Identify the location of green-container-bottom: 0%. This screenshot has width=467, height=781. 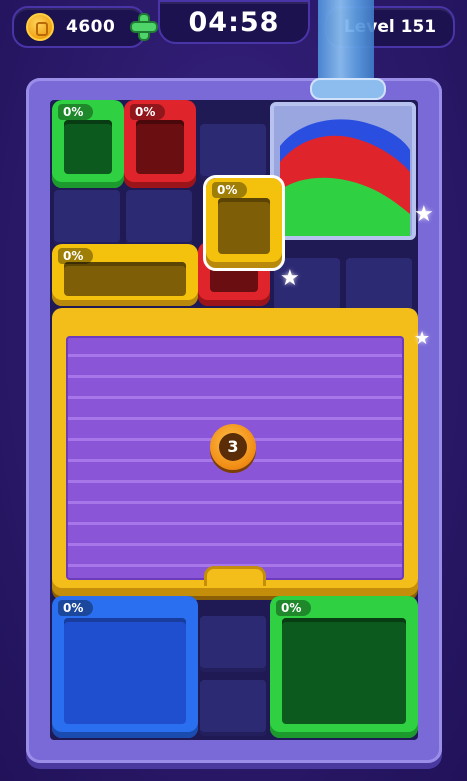
(344, 667).